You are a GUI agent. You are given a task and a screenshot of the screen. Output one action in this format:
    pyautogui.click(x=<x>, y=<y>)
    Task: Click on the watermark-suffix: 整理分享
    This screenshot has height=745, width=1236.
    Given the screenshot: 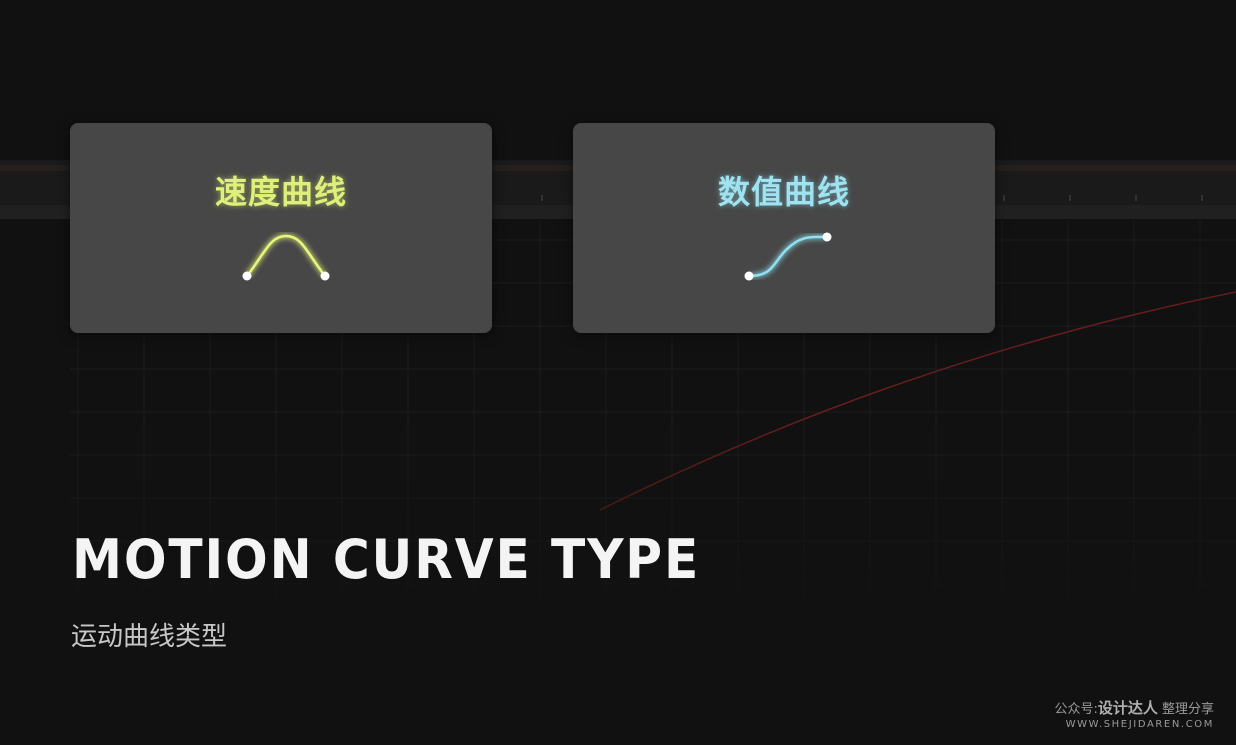 What is the action you would take?
    pyautogui.click(x=1187, y=709)
    